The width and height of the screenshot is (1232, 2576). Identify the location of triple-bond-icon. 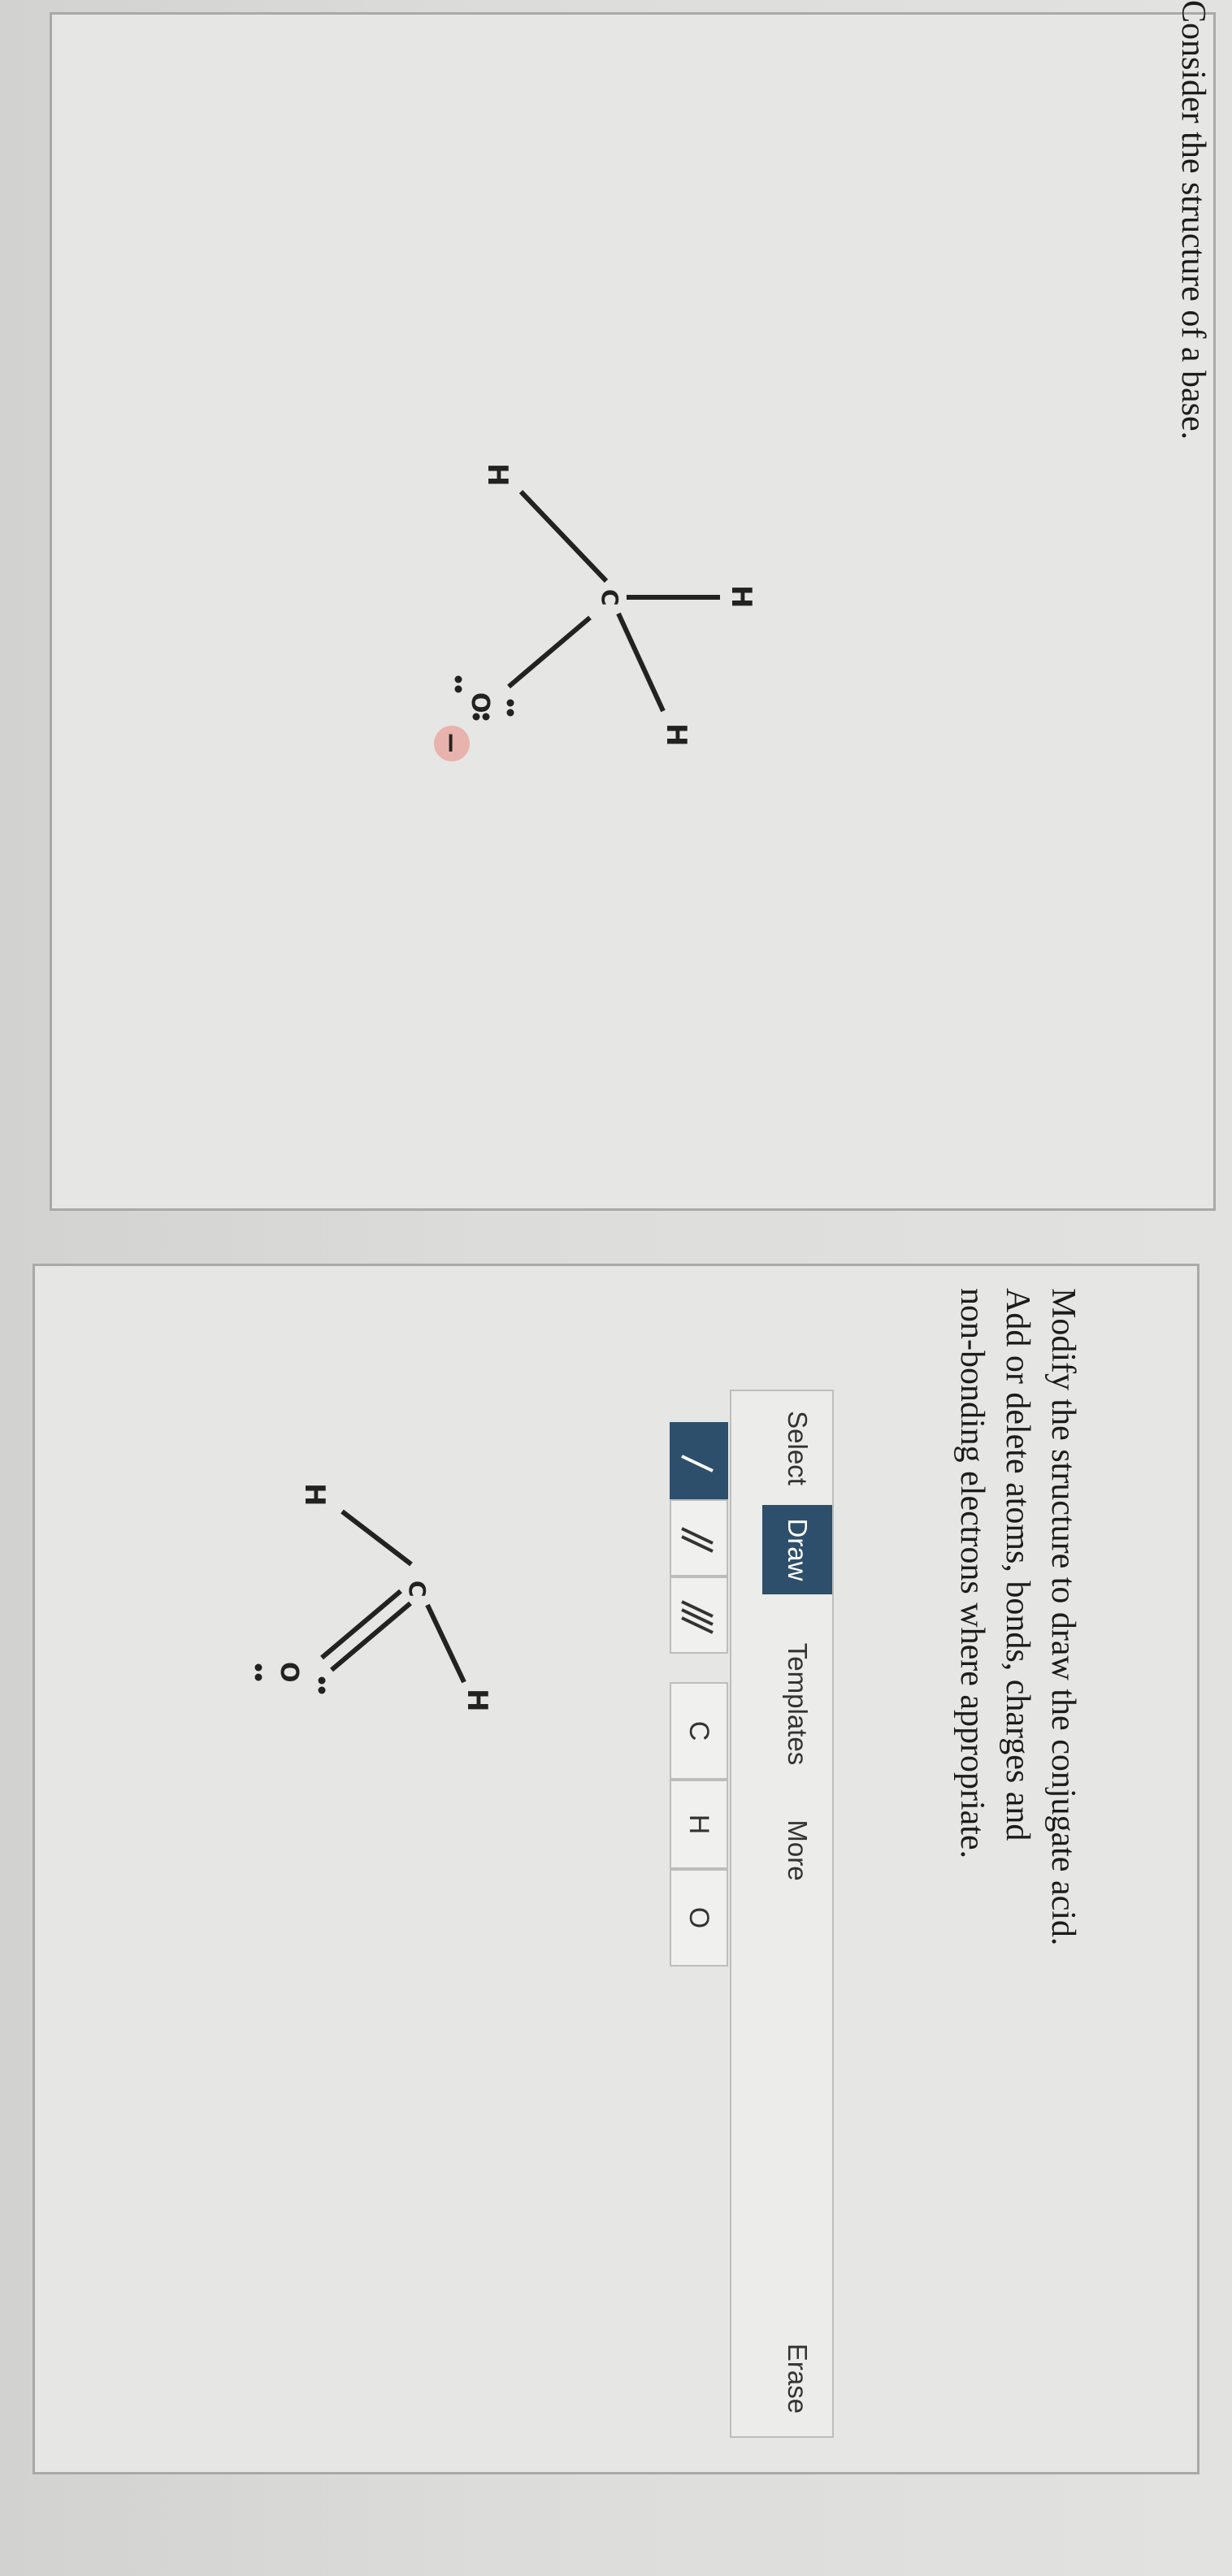
(697, 1617).